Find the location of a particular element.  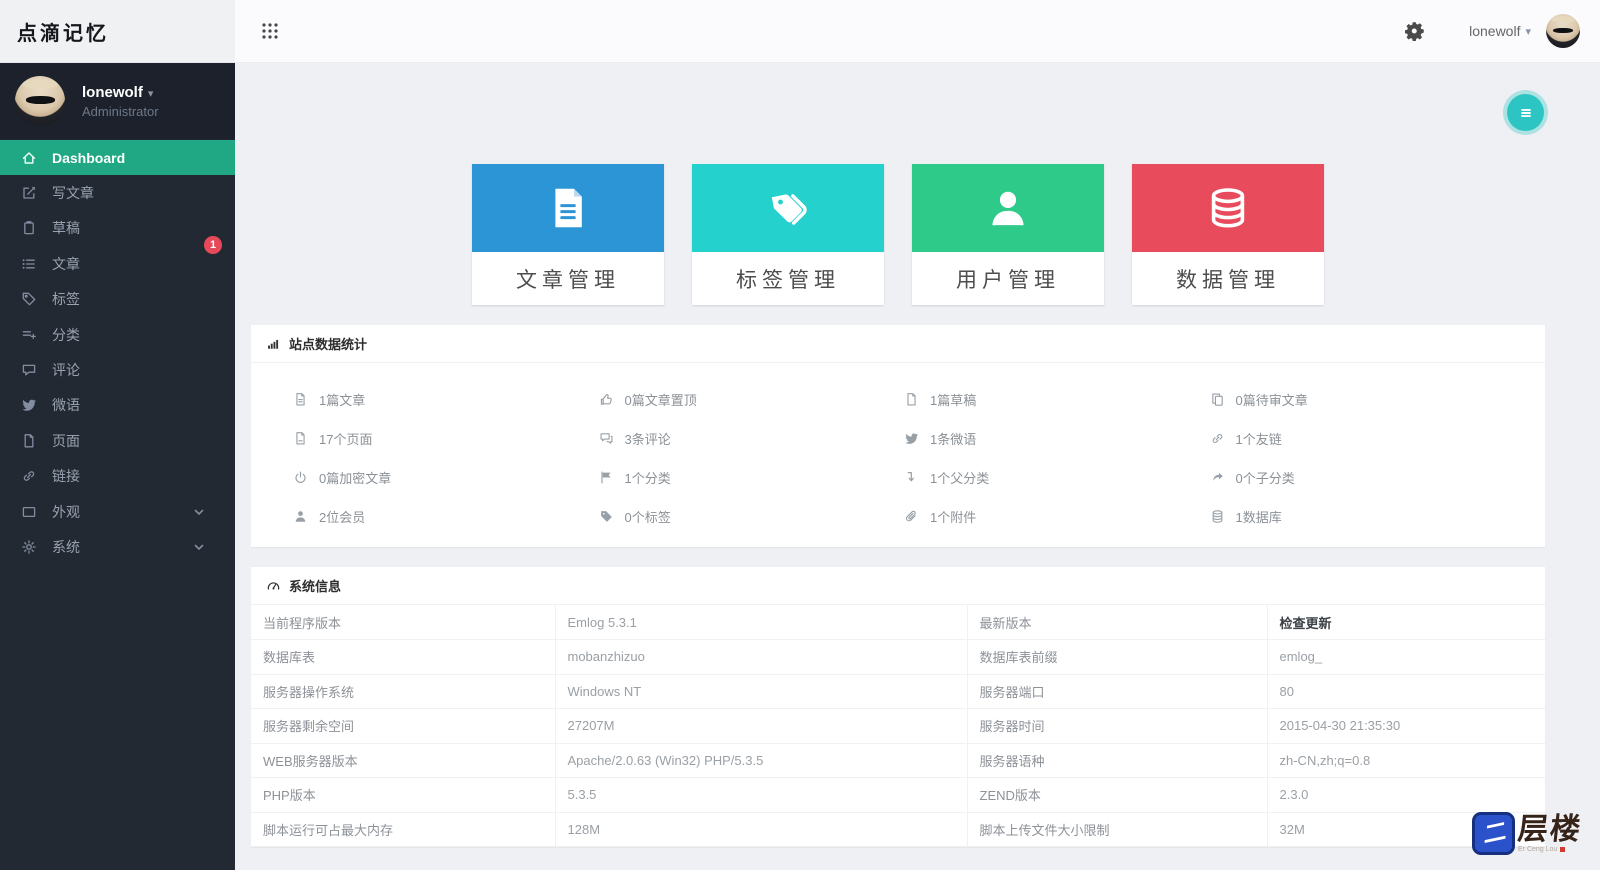

sysinfo-label: WEB服务器版本 is located at coordinates (403, 760).